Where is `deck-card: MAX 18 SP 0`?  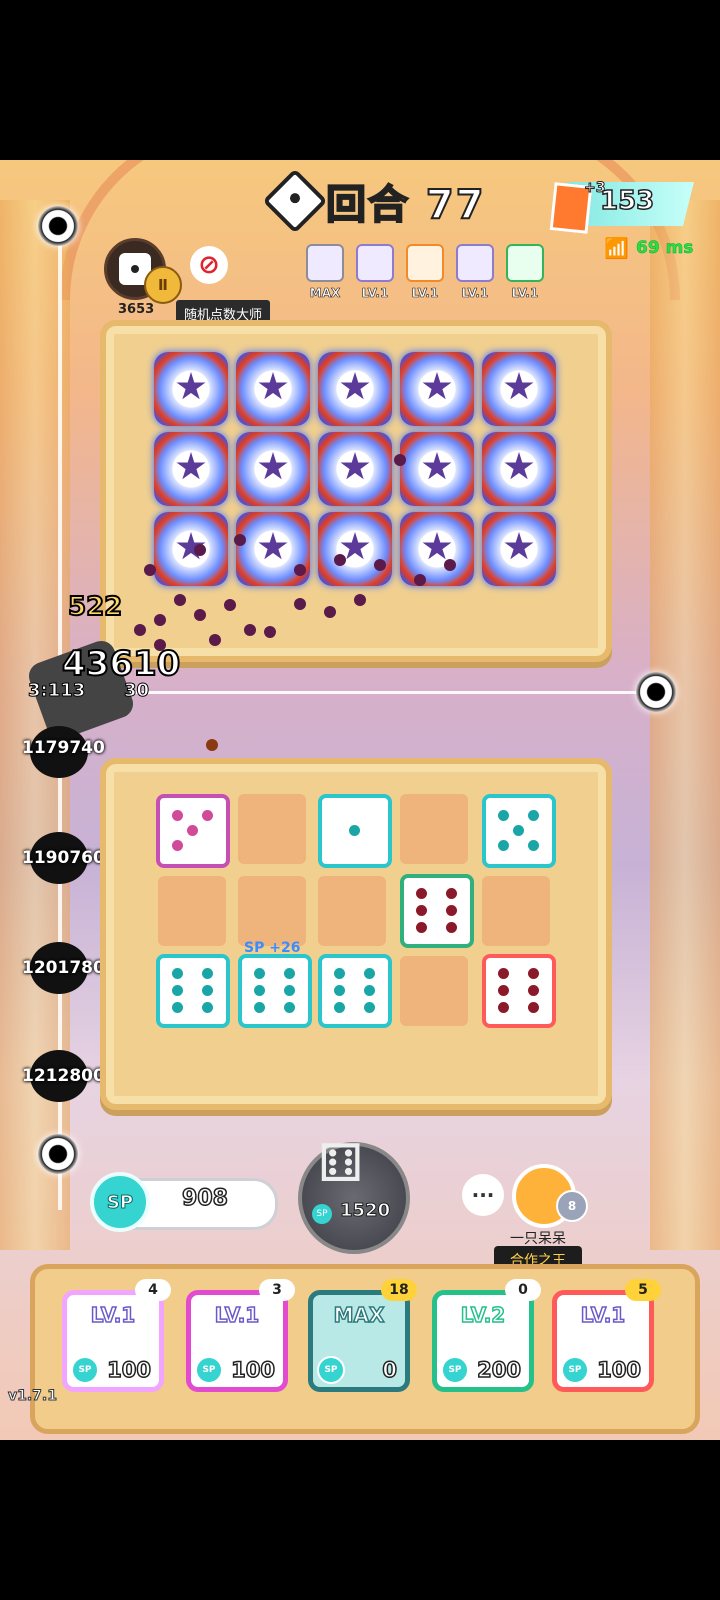
deck-card: MAX 18 SP 0 is located at coordinates (362, 1335).